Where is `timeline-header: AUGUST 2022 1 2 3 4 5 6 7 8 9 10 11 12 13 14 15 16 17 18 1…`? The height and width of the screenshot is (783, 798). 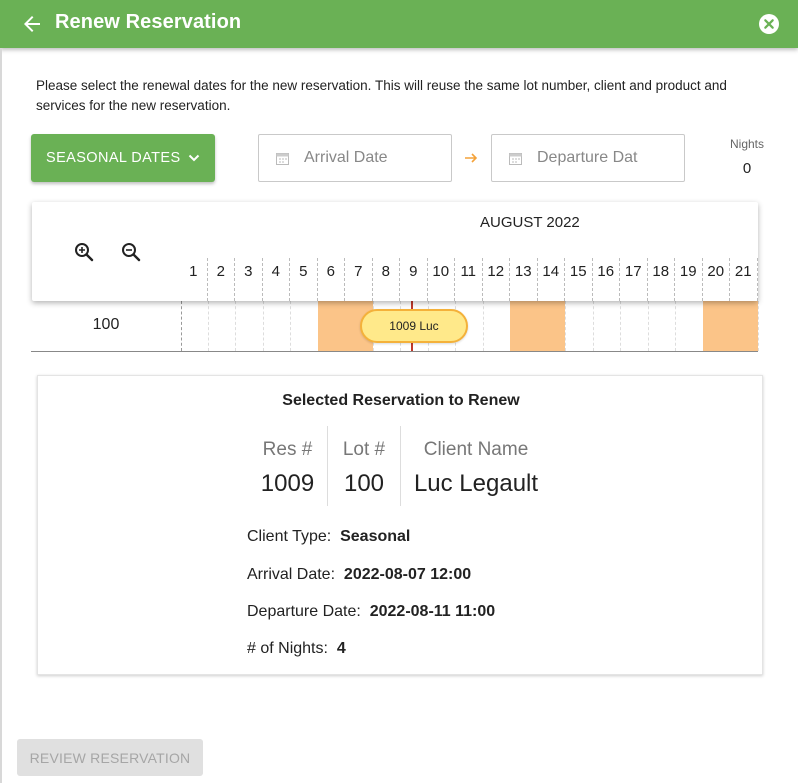 timeline-header: AUGUST 2022 1 2 3 4 5 6 7 8 9 10 11 12 13 14 15 16 17 18 1… is located at coordinates (395, 251).